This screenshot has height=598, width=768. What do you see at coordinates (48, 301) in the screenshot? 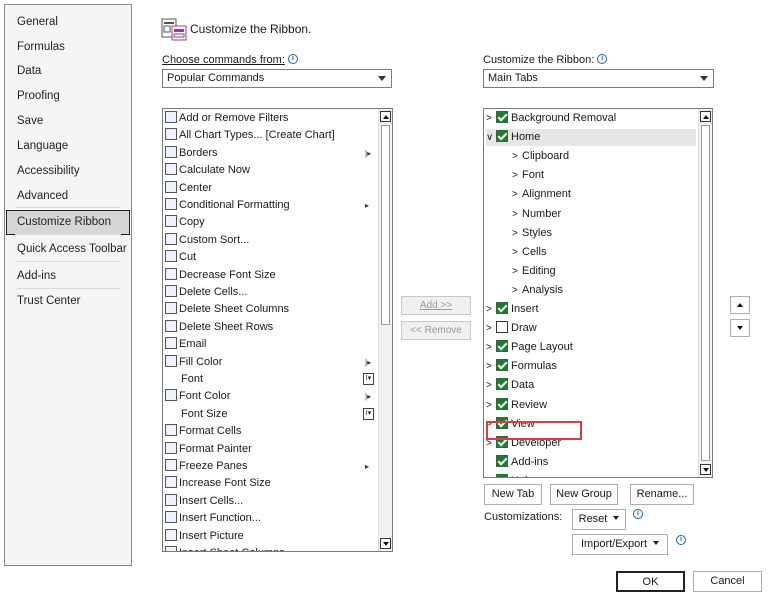
I see `nav-item-trust-center: Trust Center` at bounding box center [48, 301].